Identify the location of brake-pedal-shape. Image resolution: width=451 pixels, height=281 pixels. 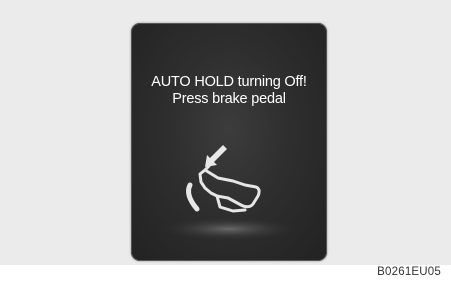
(193, 197).